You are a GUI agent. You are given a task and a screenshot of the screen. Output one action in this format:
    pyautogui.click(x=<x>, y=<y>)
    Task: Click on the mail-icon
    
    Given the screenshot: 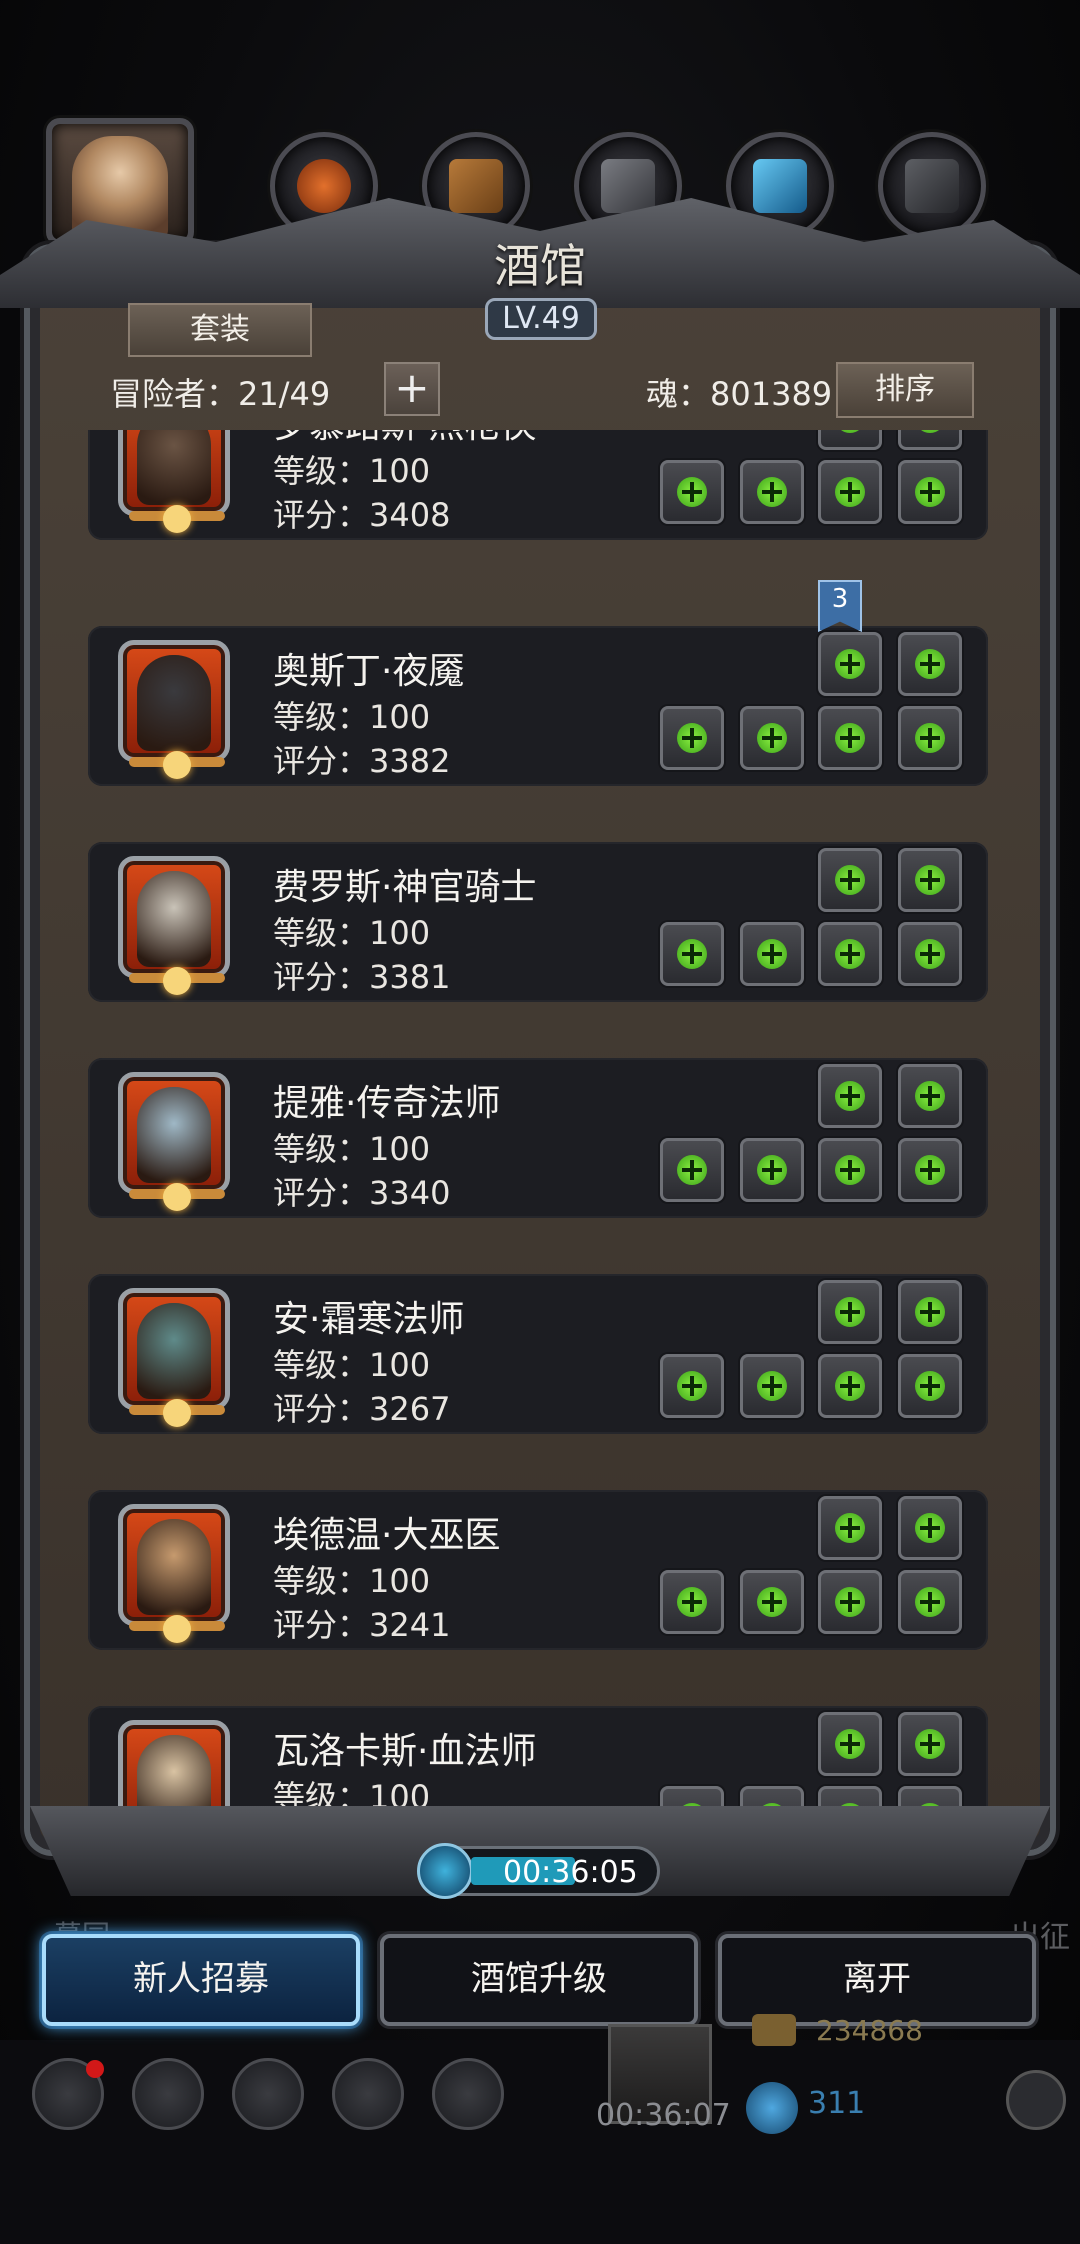 What is the action you would take?
    pyautogui.click(x=368, y=2094)
    